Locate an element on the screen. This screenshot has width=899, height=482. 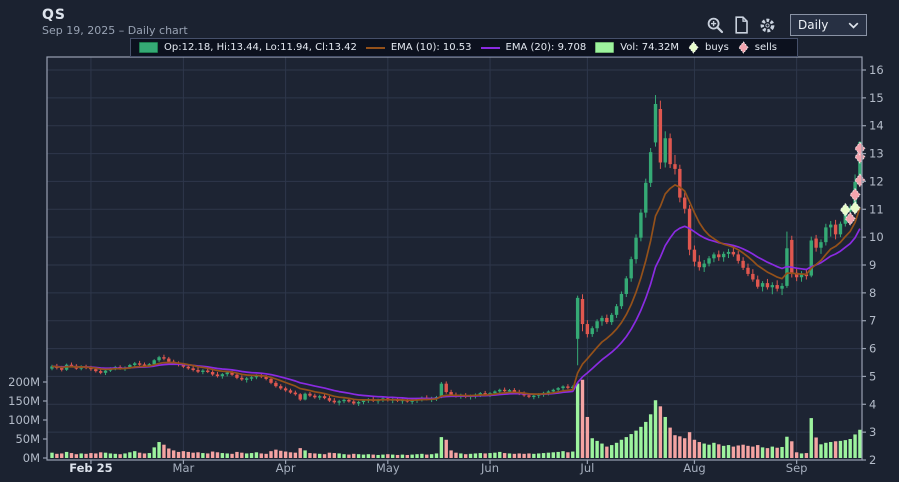
document-icon is located at coordinates (741, 25).